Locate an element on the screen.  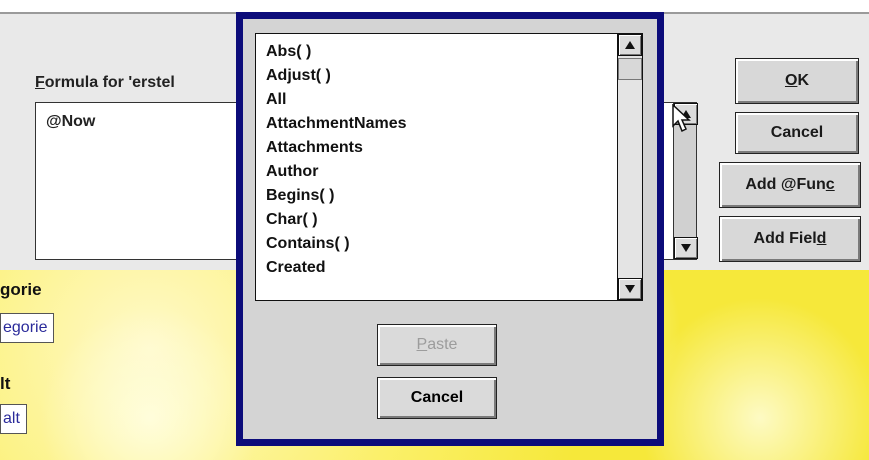
list-item: Char( ) is located at coordinates (336, 220).